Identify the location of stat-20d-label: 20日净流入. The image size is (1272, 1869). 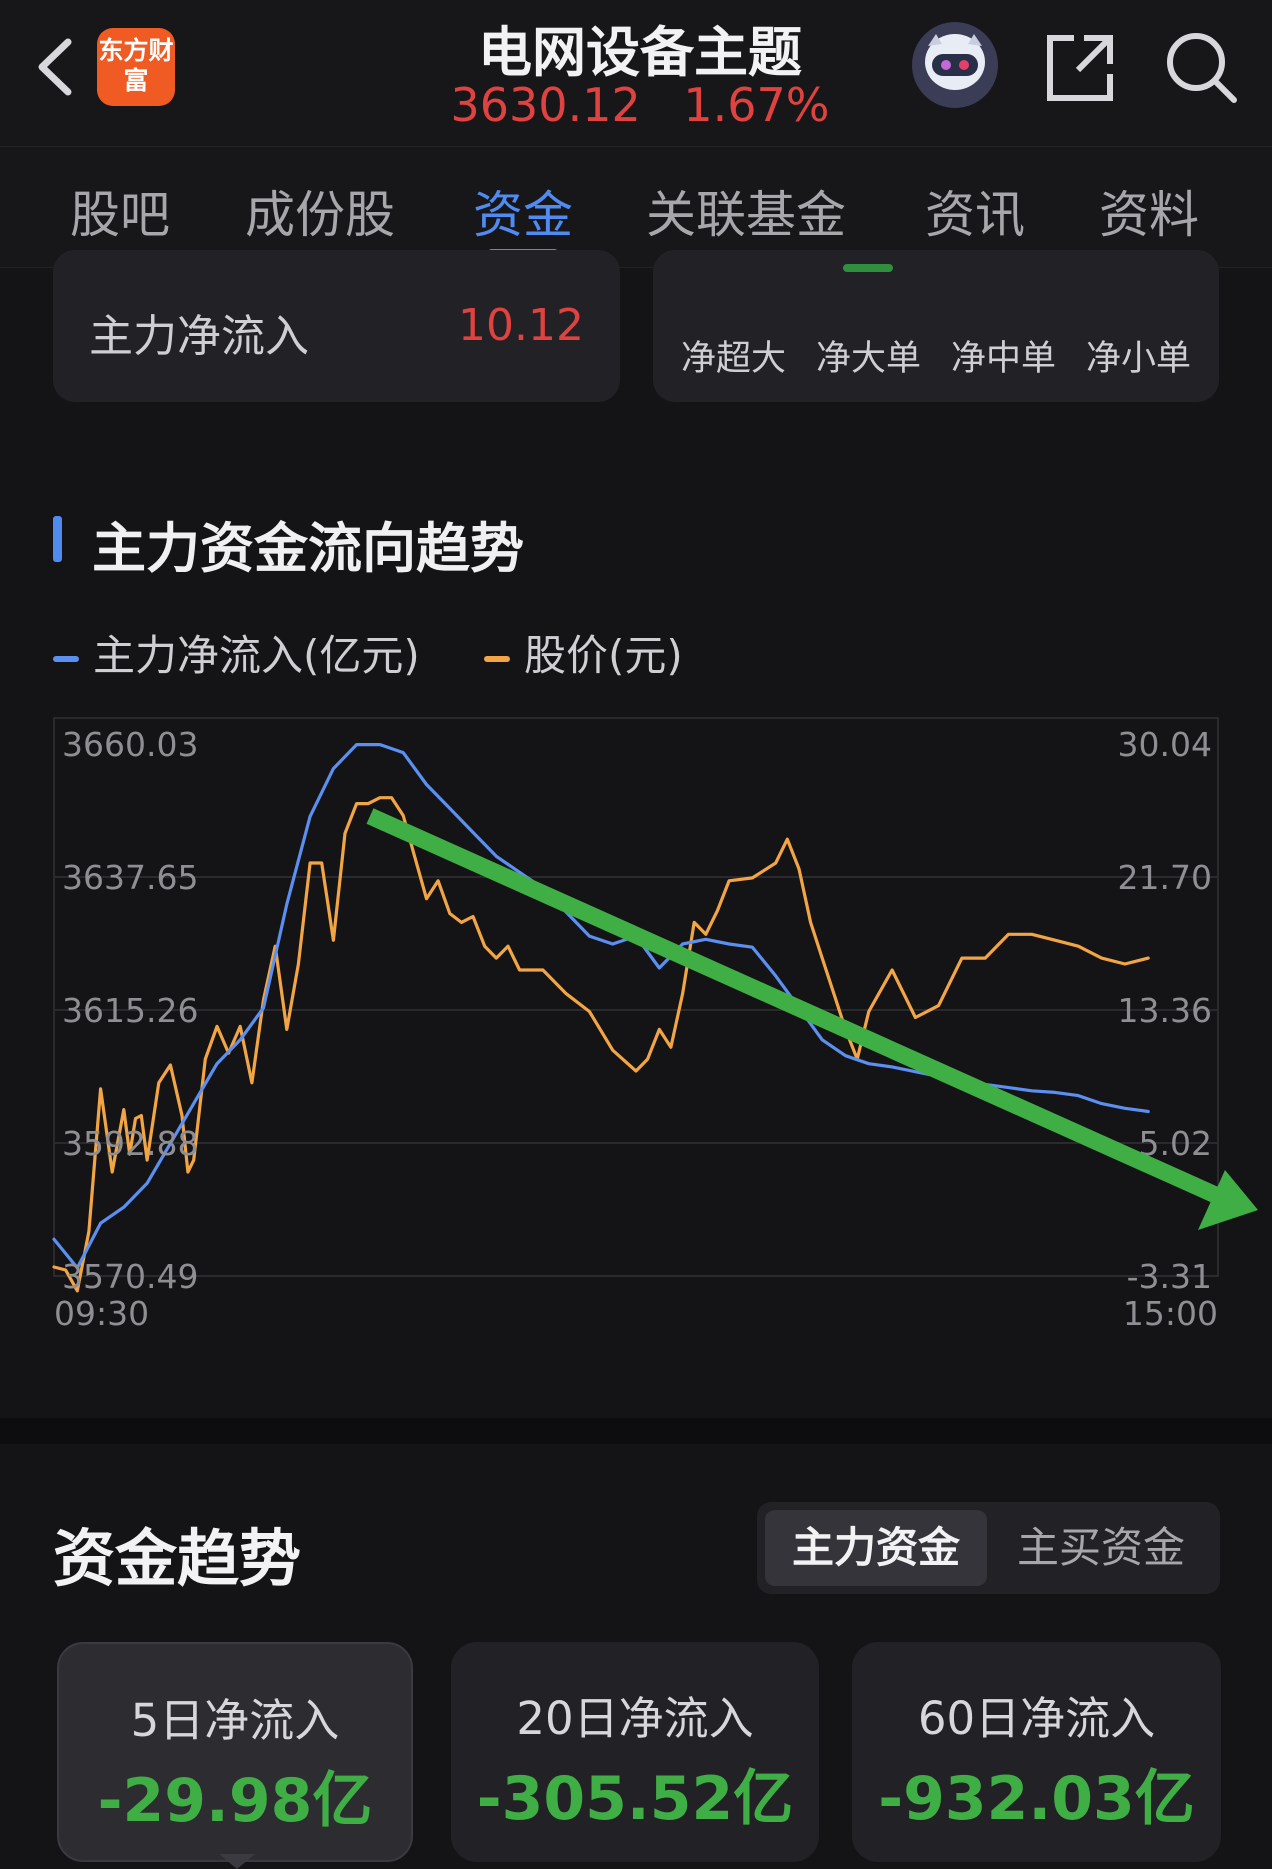
(635, 1718).